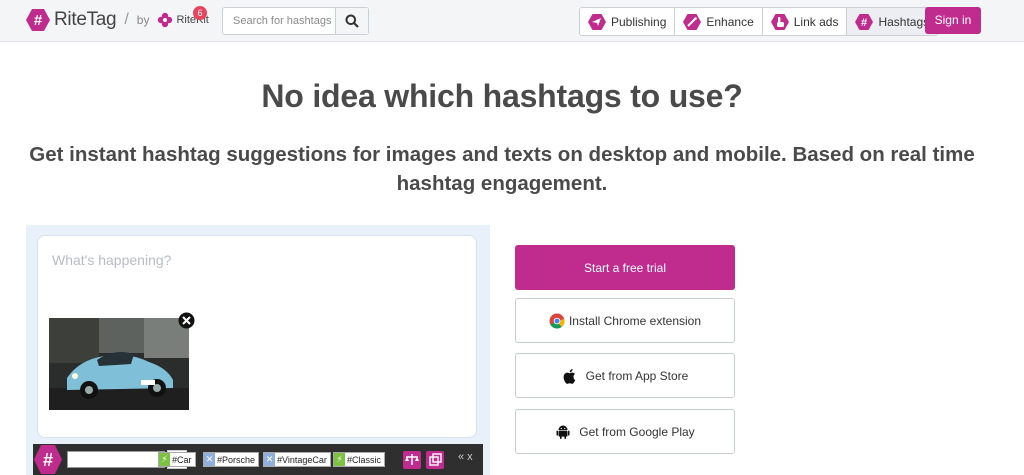 This screenshot has width=1024, height=475. What do you see at coordinates (143, 20) in the screenshot?
I see `by-label: by` at bounding box center [143, 20].